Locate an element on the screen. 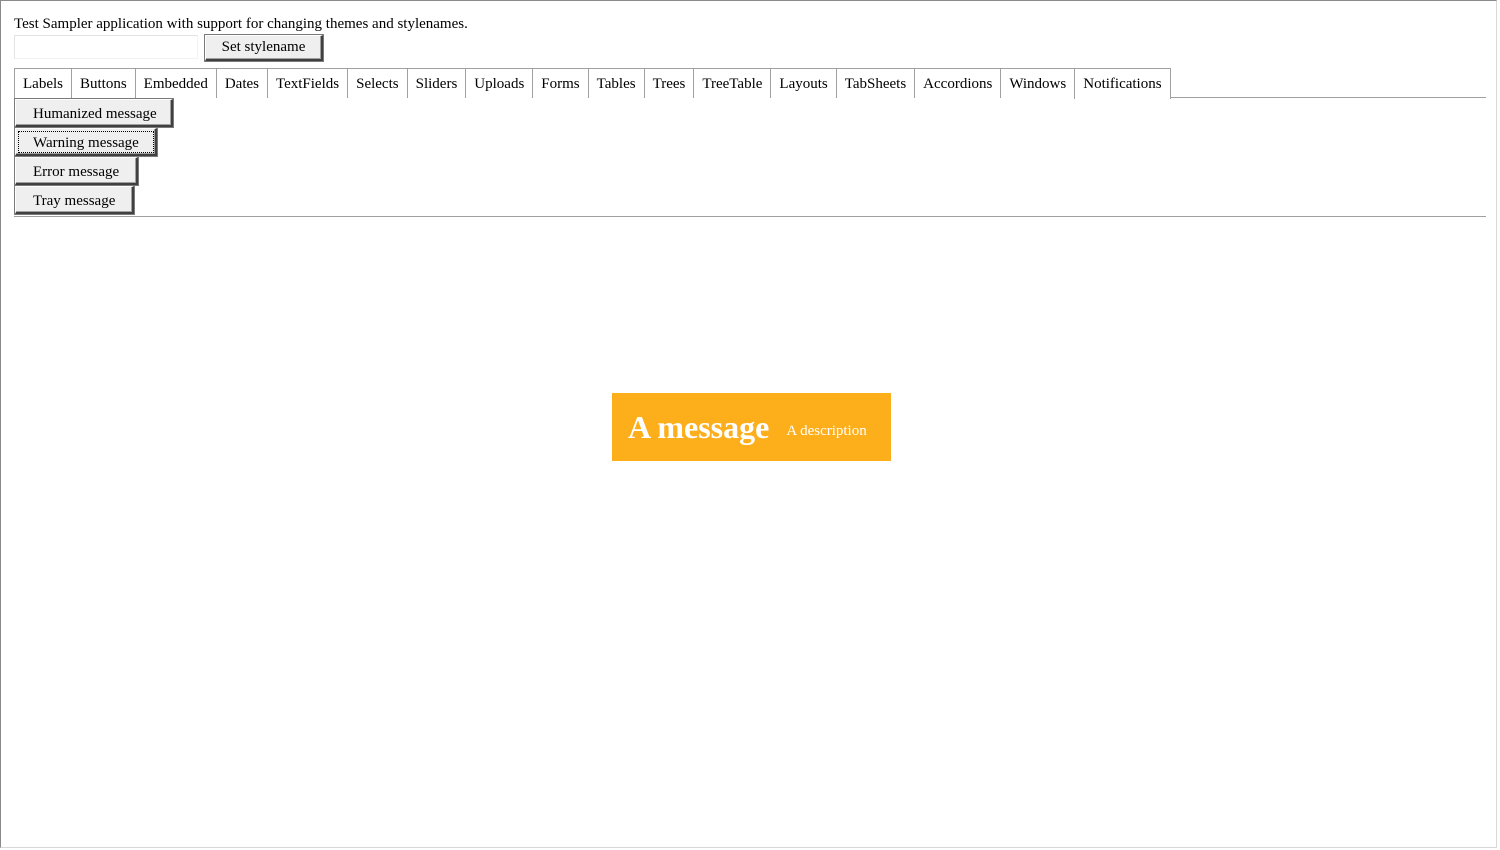  tab-uploads: Uploads is located at coordinates (499, 83).